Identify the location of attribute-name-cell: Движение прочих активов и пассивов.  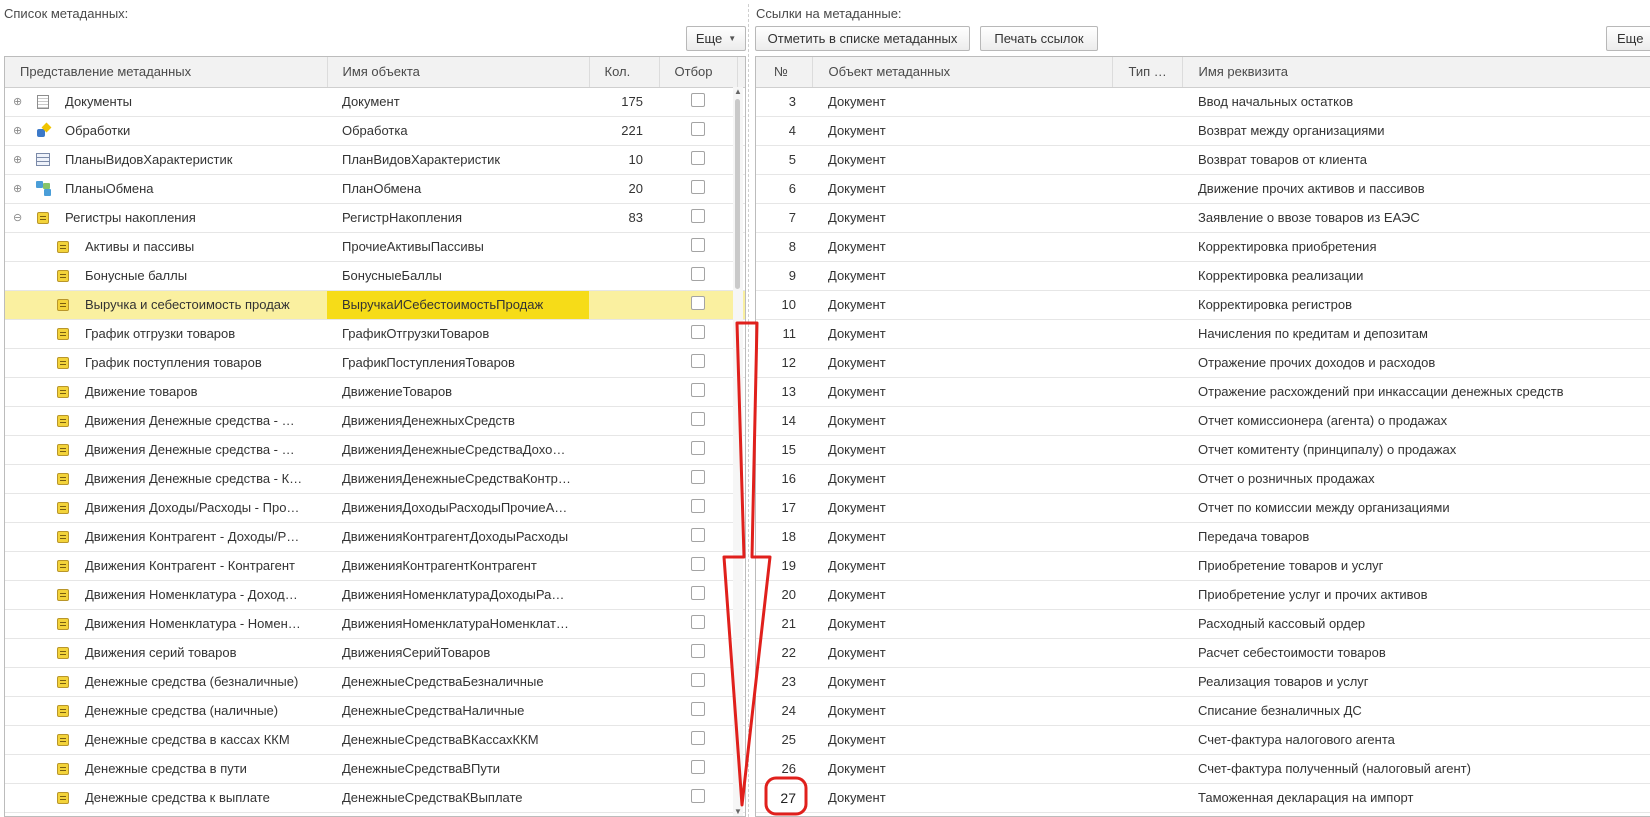
(1416, 189).